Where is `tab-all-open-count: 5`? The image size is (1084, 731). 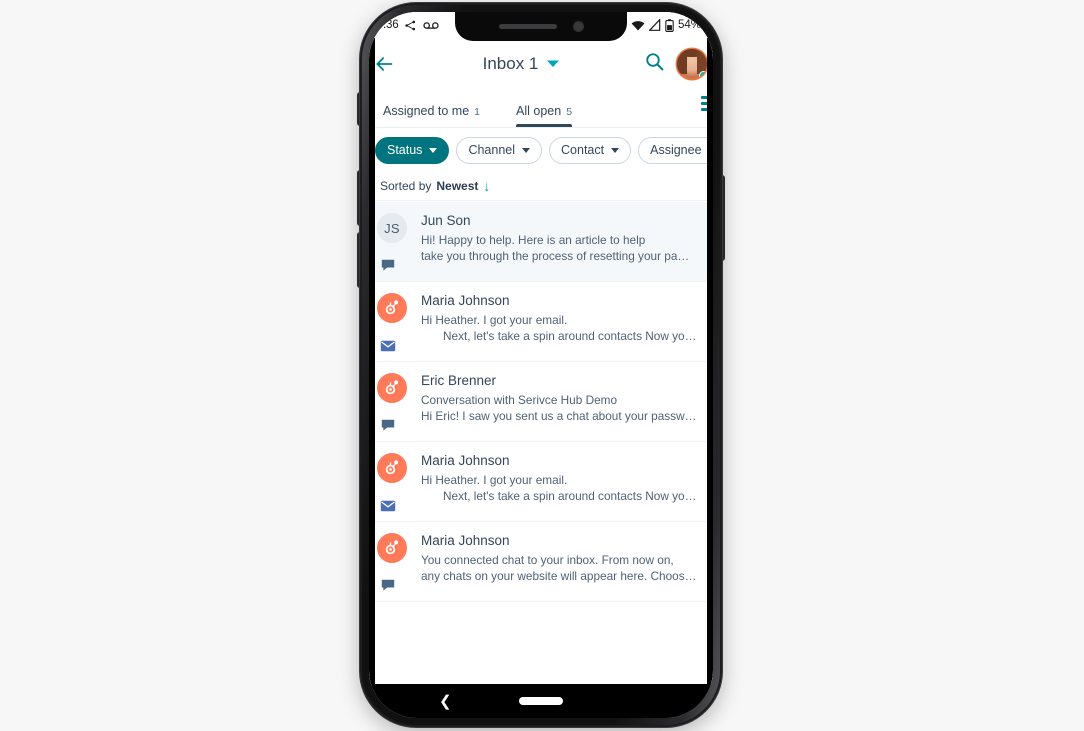
tab-all-open-count: 5 is located at coordinates (569, 112).